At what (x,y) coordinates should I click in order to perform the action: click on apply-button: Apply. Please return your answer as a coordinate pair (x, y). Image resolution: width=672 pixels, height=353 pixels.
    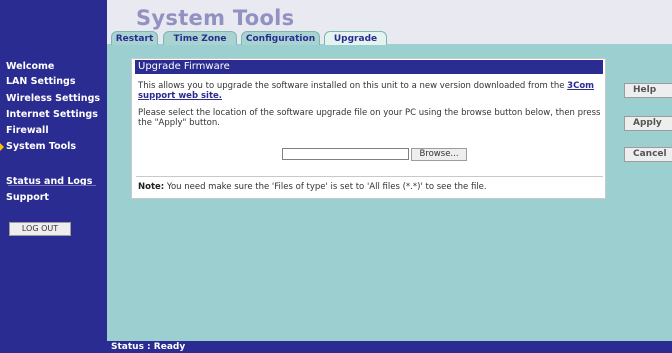
    Looking at the image, I should click on (648, 123).